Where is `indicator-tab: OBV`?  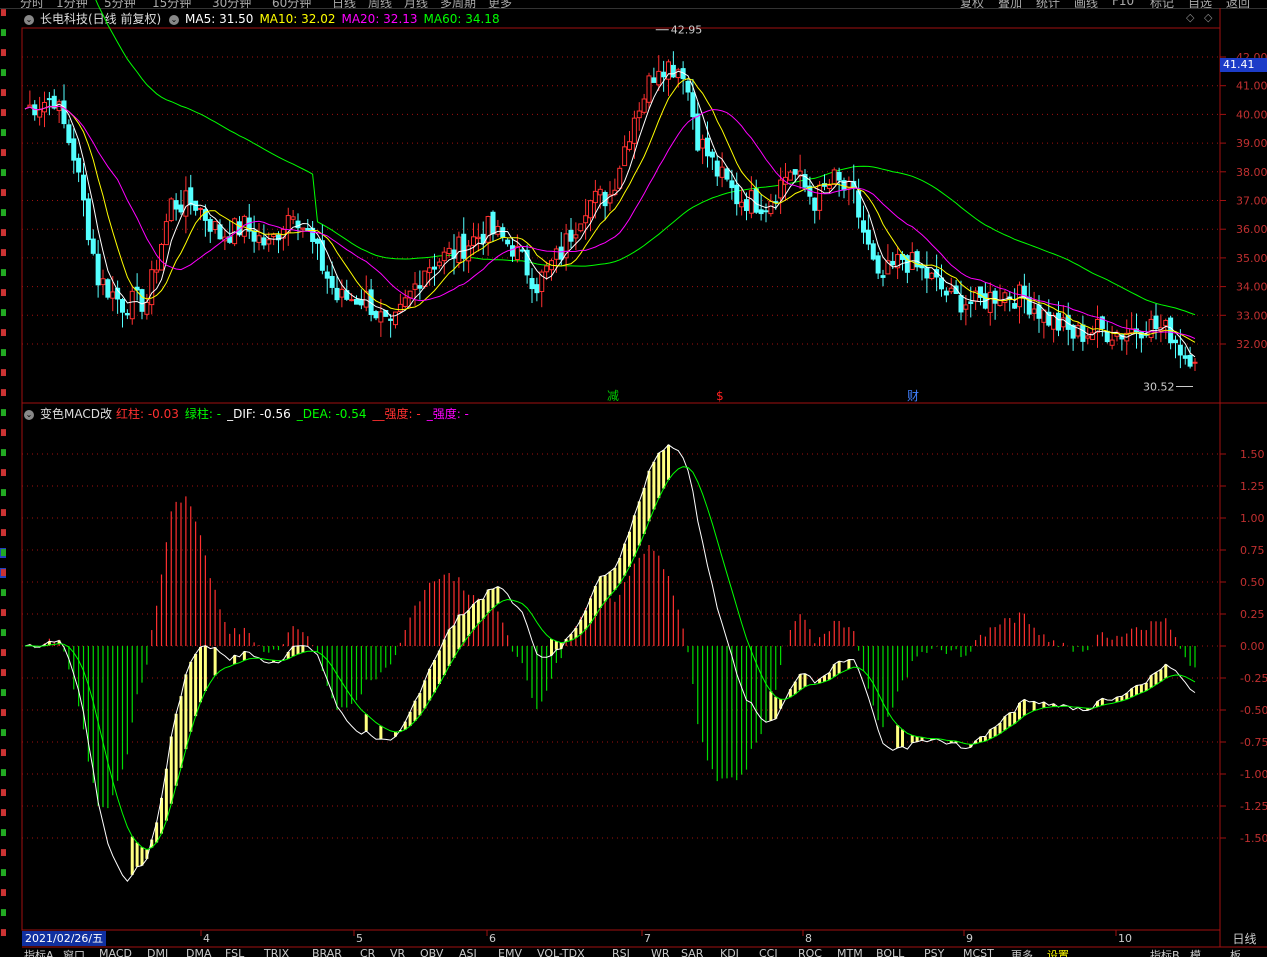 indicator-tab: OBV is located at coordinates (431, 952).